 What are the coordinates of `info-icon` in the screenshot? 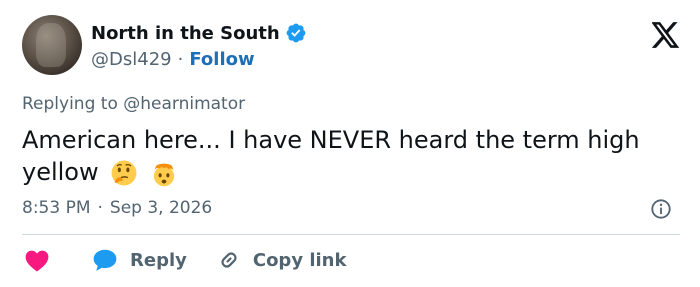 It's located at (661, 209).